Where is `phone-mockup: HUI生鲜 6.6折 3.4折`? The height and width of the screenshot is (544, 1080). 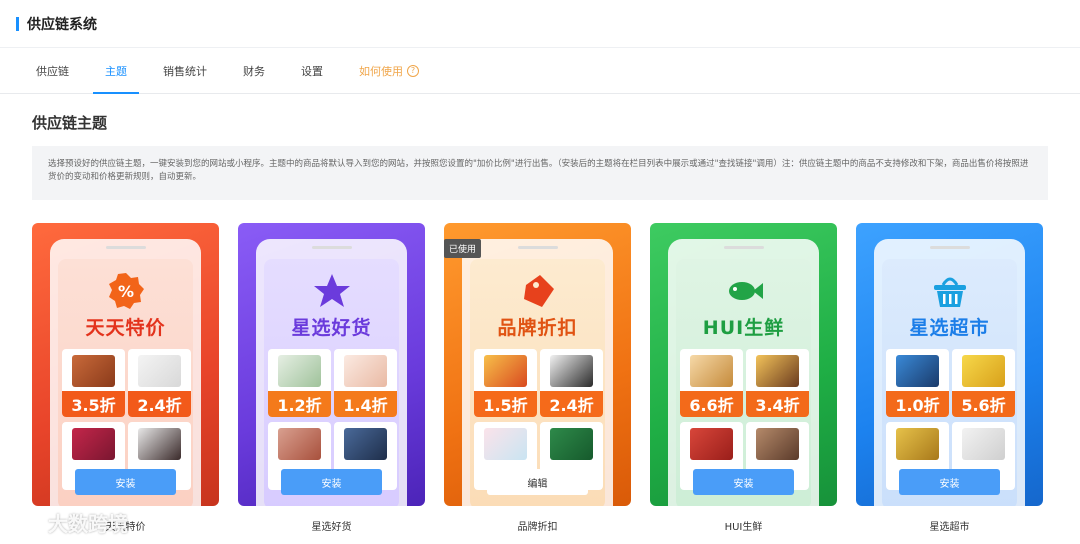
phone-mockup: HUI生鲜 6.6折 3.4折 is located at coordinates (743, 372).